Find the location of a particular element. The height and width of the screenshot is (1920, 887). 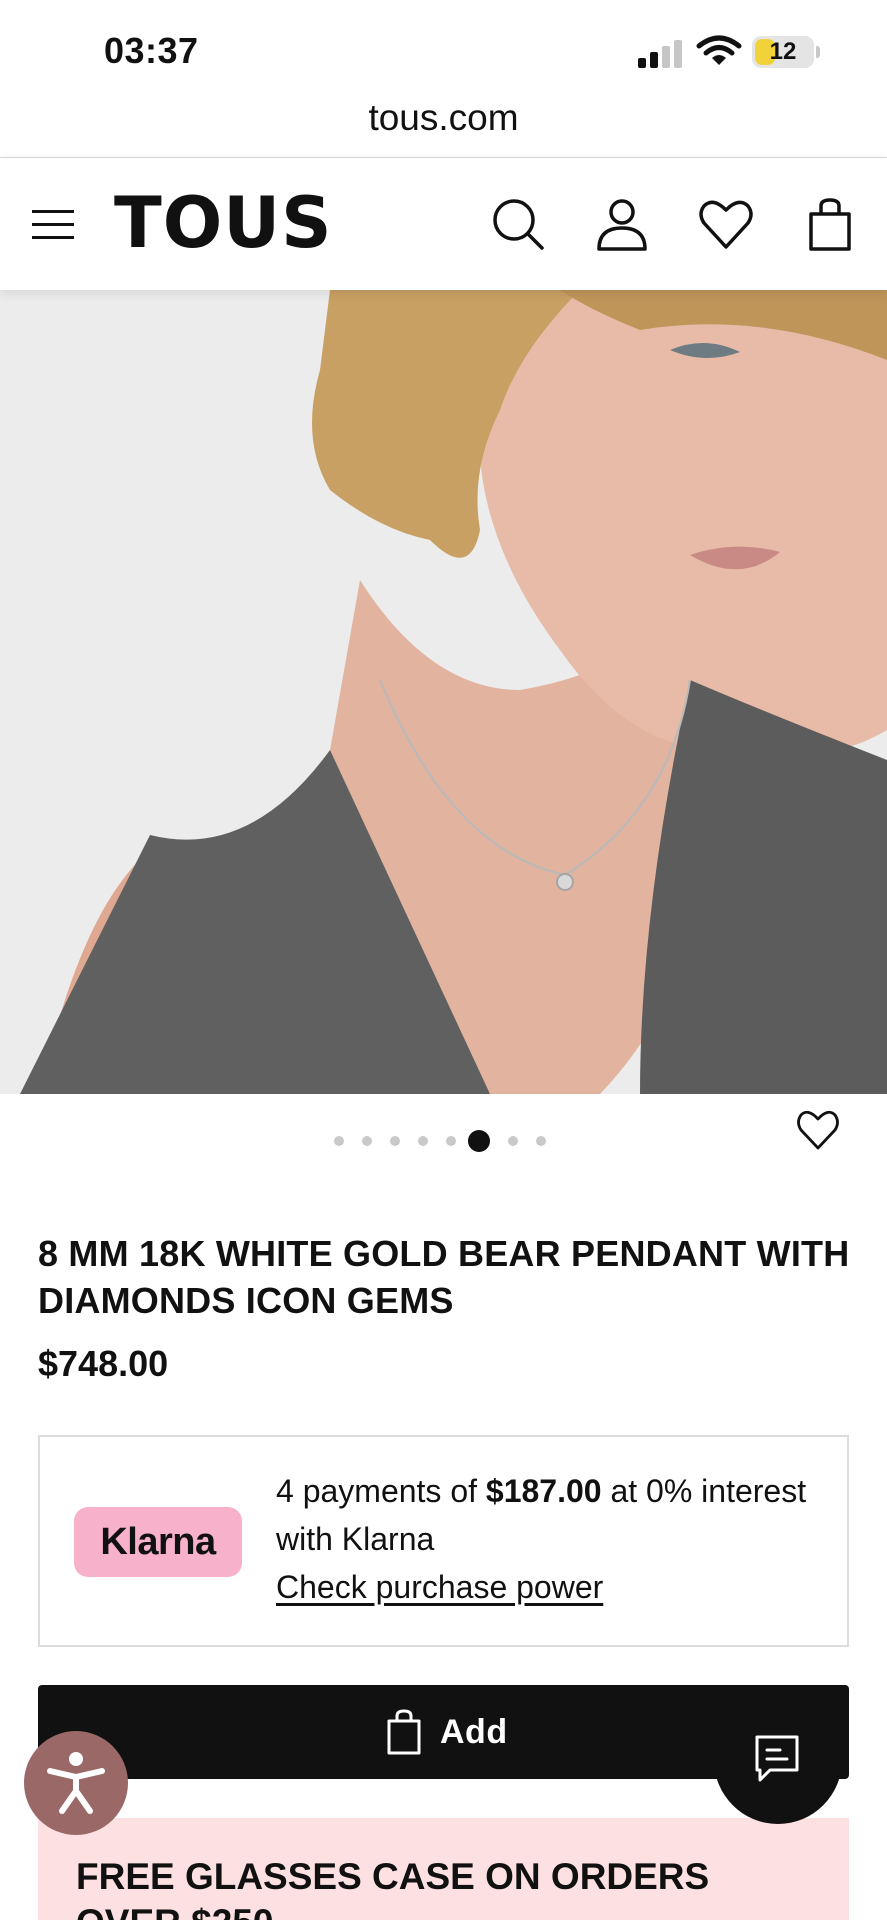

battery-icon: 12 is located at coordinates (783, 52).